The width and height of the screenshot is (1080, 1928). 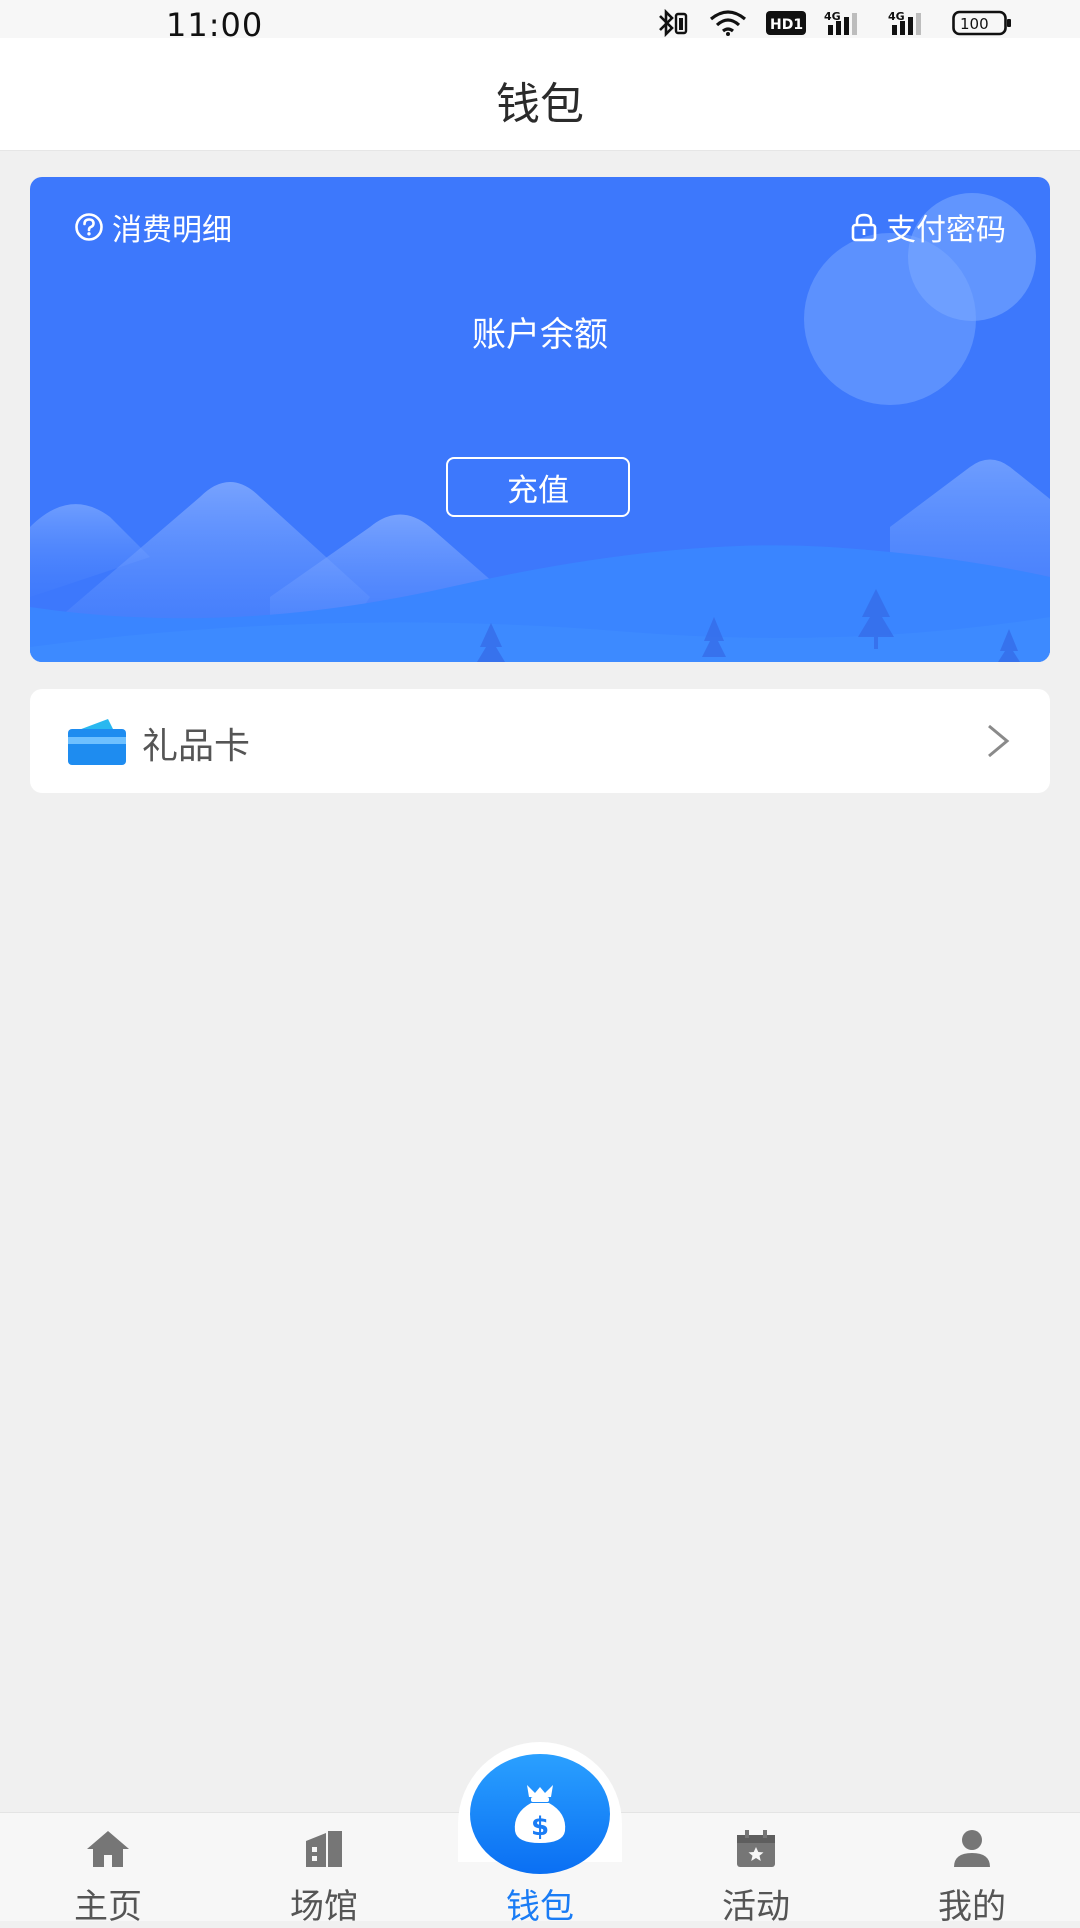 I want to click on battery-icon: 100, so click(x=981, y=23).